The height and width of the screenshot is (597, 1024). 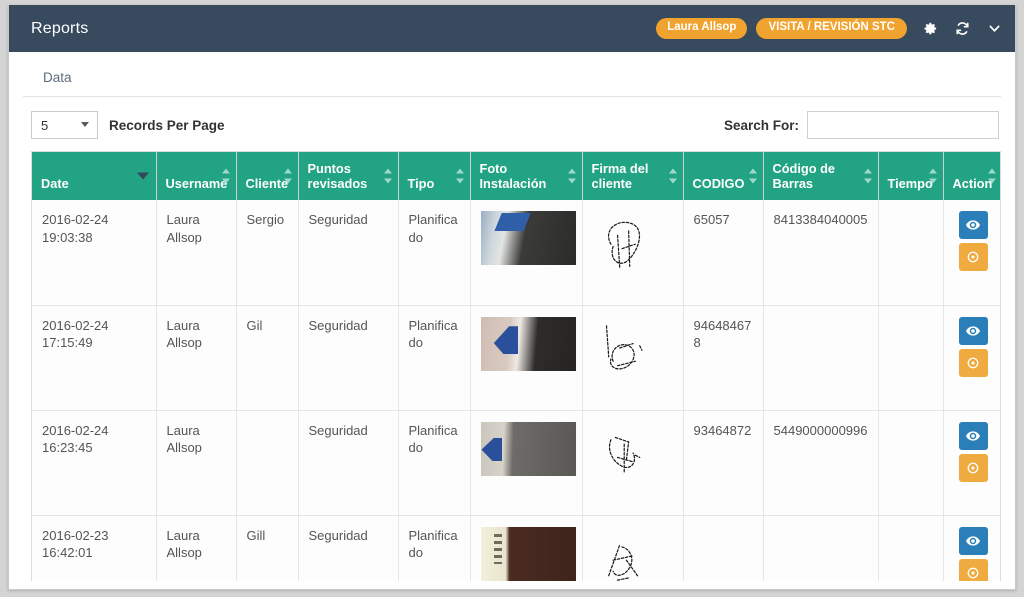 What do you see at coordinates (804, 175) in the screenshot?
I see `column-header-label: Código de Barras` at bounding box center [804, 175].